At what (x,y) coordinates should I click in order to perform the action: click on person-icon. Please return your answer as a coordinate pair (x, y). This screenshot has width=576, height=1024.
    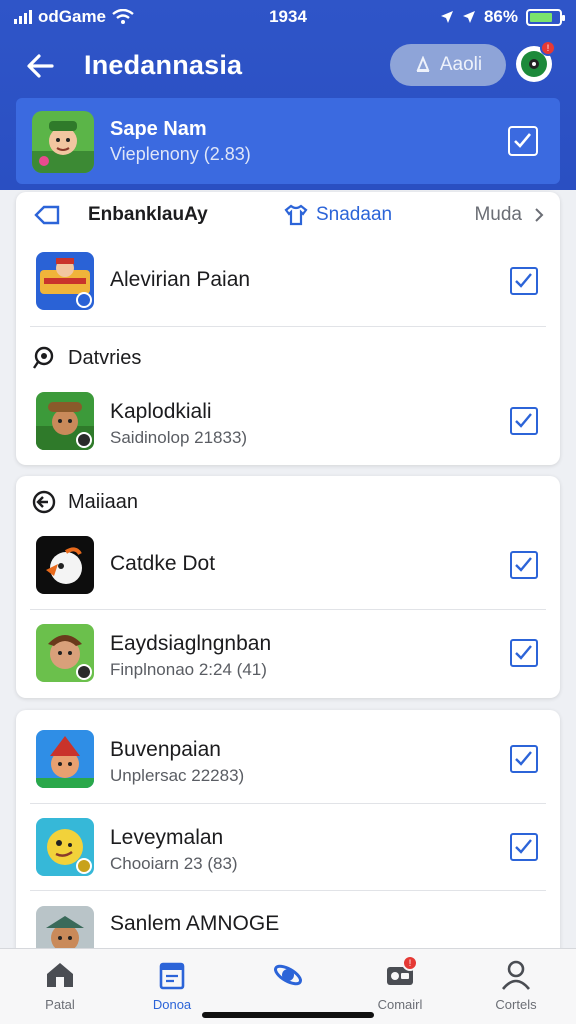
    Looking at the image, I should click on (516, 975).